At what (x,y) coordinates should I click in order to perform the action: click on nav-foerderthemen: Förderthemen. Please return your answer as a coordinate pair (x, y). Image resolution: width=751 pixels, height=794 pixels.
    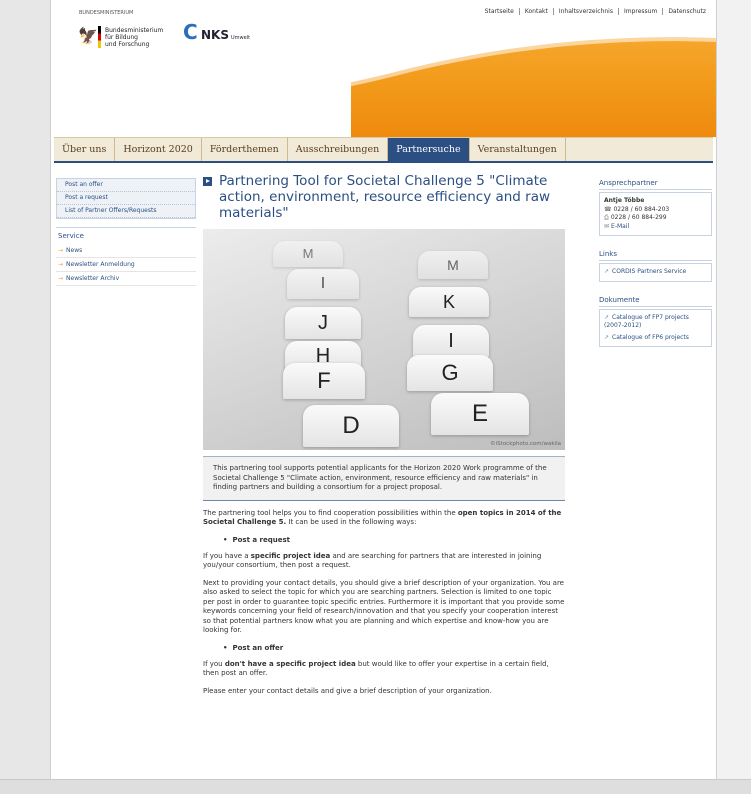
    Looking at the image, I should click on (245, 149).